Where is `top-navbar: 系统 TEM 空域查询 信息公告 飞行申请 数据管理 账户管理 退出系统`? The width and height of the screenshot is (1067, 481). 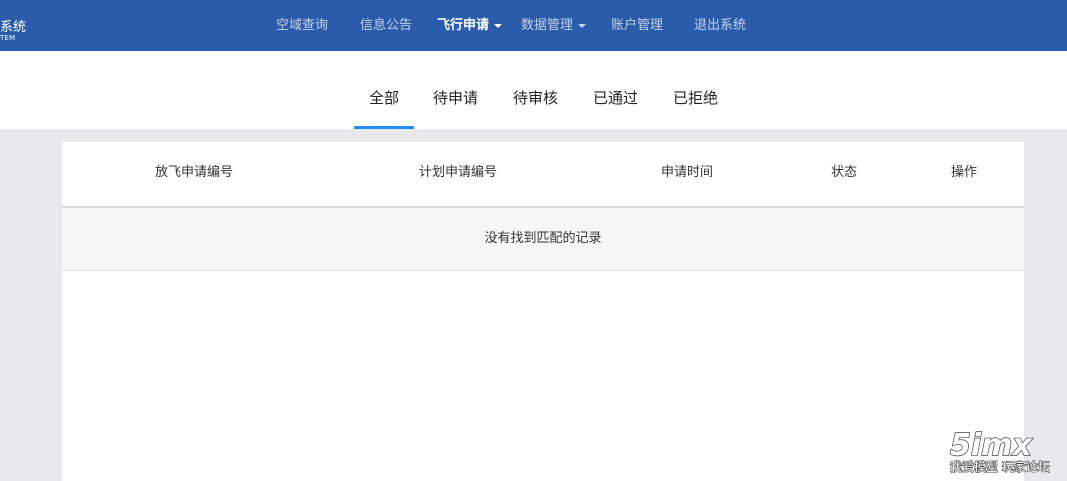
top-navbar: 系统 TEM 空域查询 信息公告 飞行申请 数据管理 账户管理 退出系统 is located at coordinates (533, 25).